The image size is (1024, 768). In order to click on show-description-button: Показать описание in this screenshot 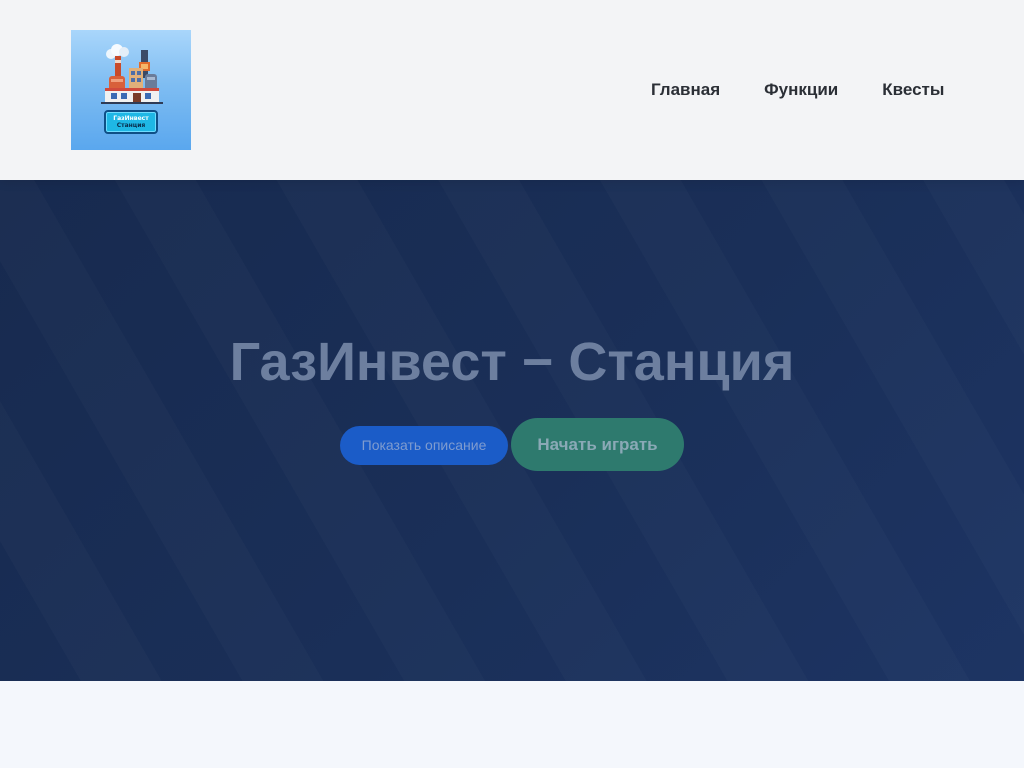, I will do `click(424, 445)`.